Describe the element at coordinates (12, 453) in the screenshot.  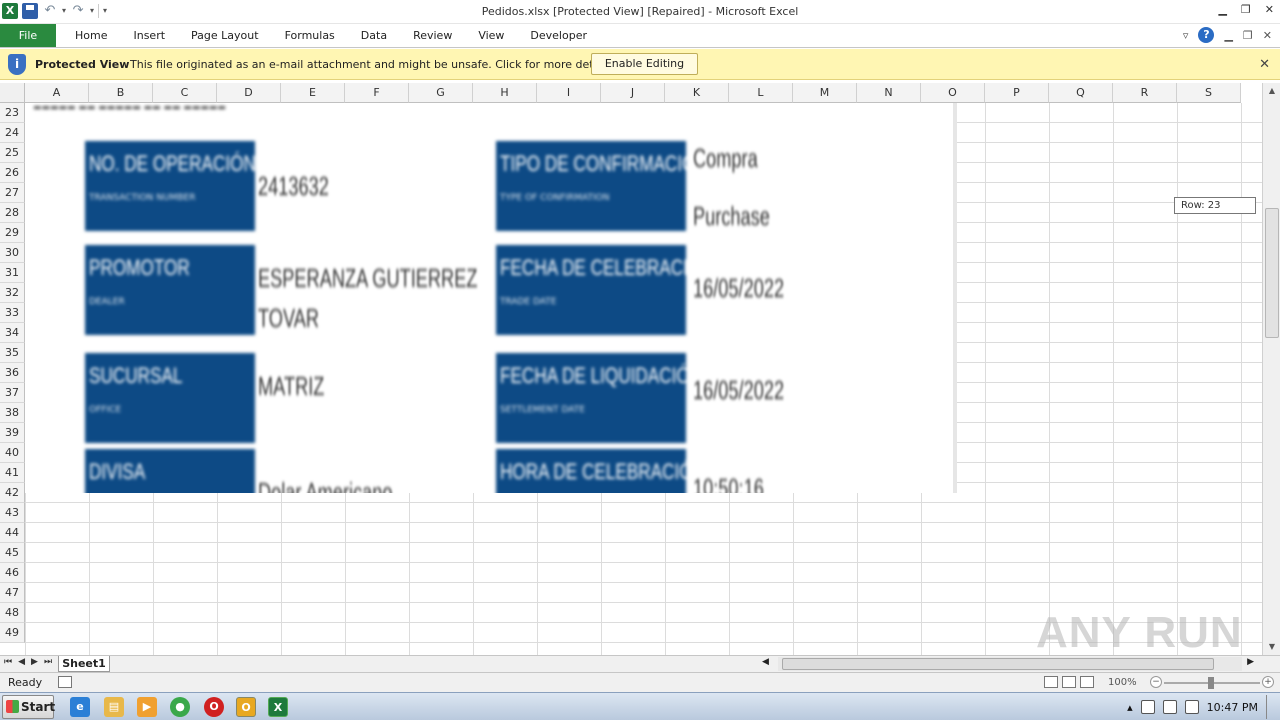
I see `row-header: 40` at that location.